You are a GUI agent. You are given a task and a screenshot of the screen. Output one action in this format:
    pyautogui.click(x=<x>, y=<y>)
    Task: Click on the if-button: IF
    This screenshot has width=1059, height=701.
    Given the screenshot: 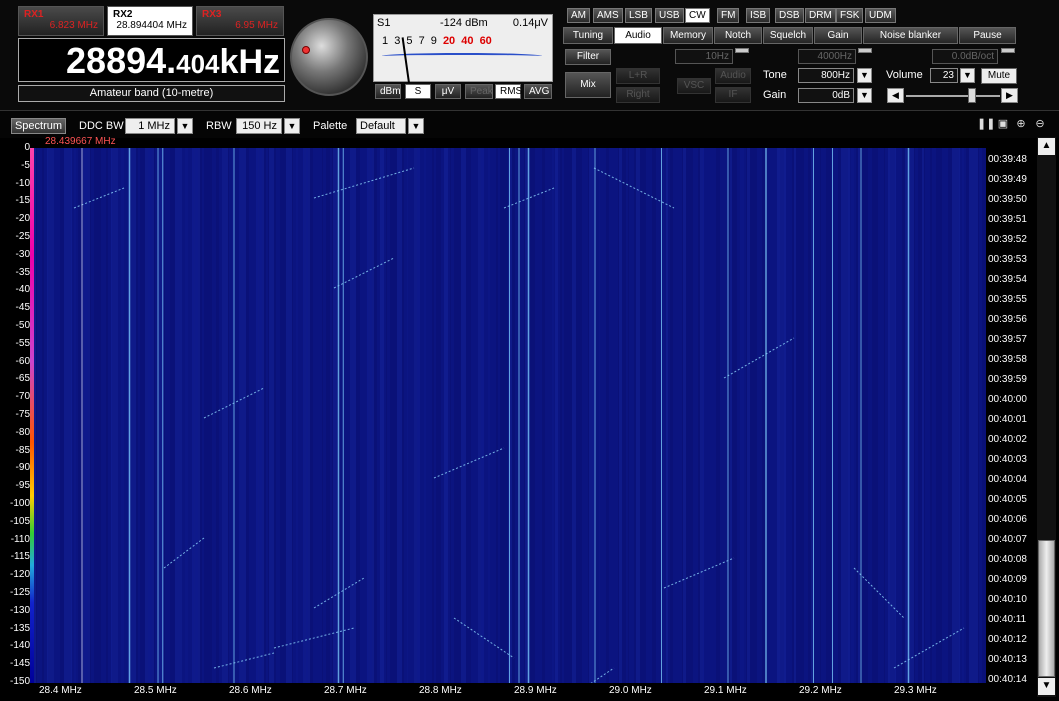 What is the action you would take?
    pyautogui.click(x=733, y=95)
    